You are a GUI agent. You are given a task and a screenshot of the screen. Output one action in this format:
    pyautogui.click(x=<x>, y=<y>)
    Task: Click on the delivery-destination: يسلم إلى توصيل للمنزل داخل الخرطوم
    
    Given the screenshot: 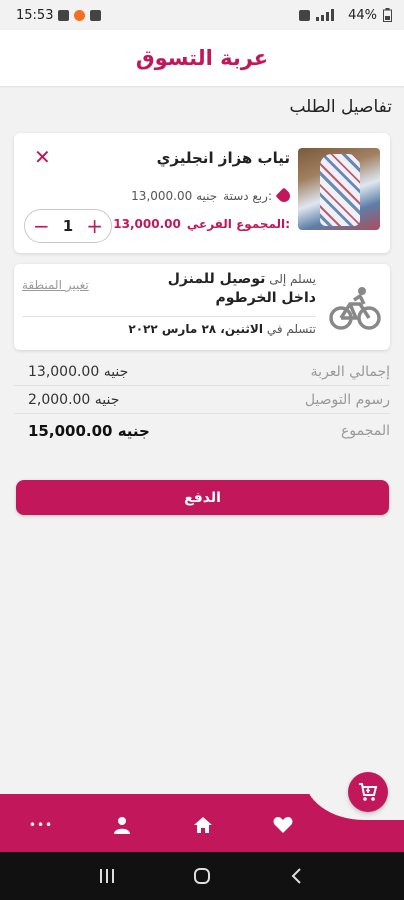 What is the action you would take?
    pyautogui.click(x=226, y=289)
    